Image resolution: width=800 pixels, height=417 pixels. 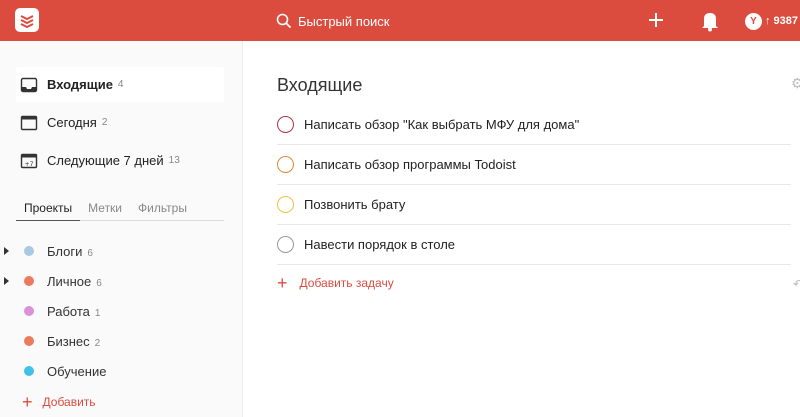 I want to click on task-text: Позвонить брату, so click(x=355, y=204).